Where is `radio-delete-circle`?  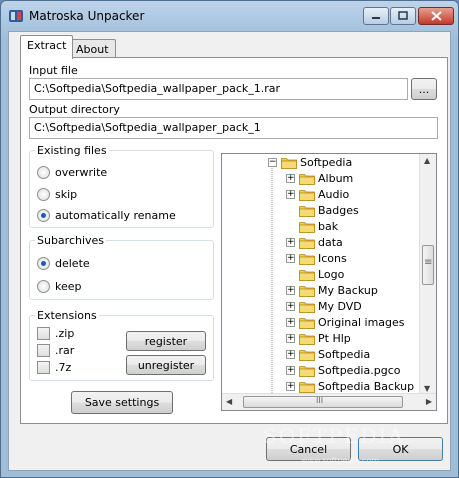
radio-delete-circle is located at coordinates (43, 263).